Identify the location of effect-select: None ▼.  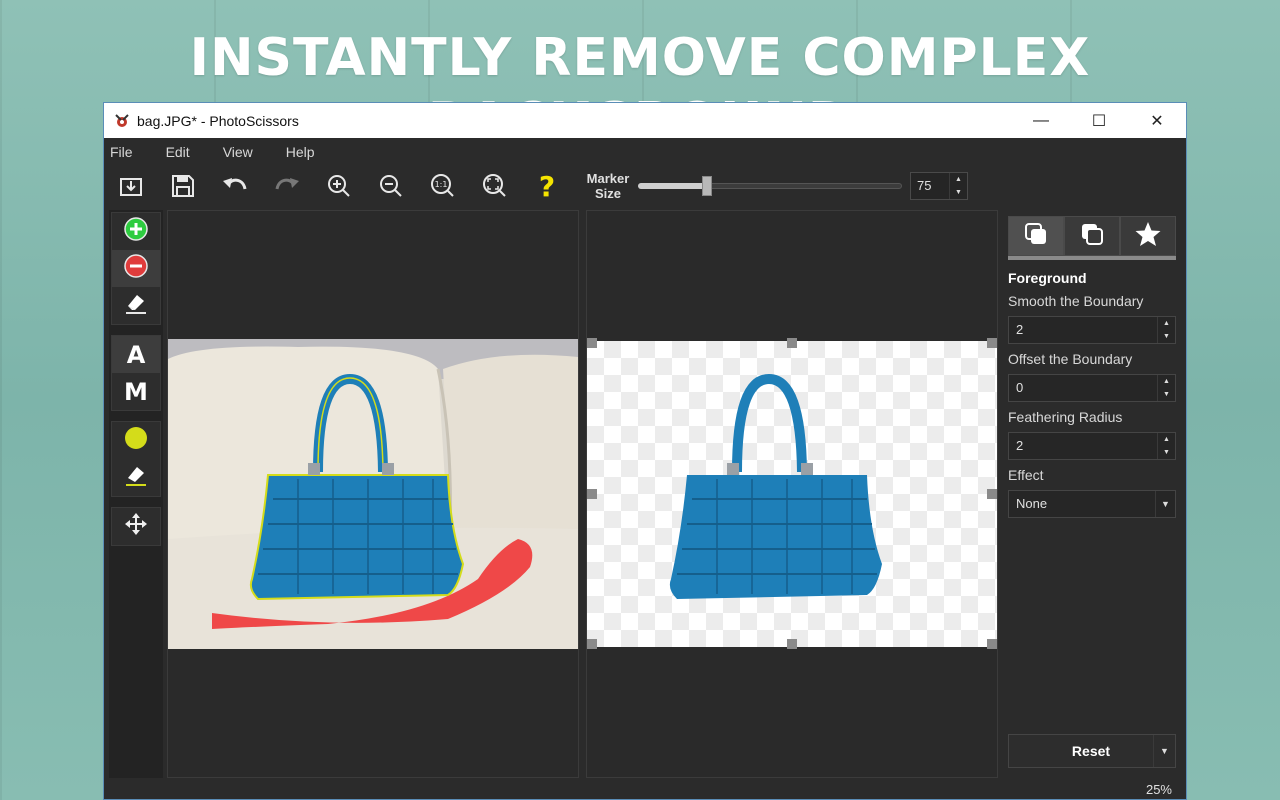
(1092, 504).